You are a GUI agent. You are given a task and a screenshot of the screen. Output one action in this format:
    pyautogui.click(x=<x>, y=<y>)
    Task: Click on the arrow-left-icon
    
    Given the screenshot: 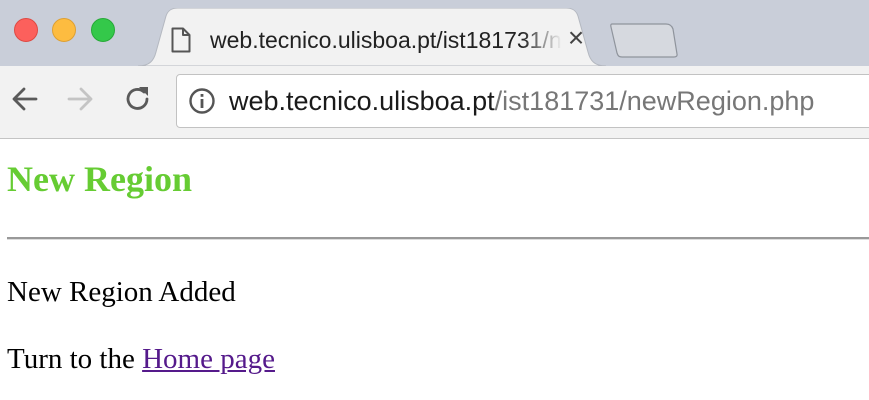 What is the action you would take?
    pyautogui.click(x=25, y=101)
    